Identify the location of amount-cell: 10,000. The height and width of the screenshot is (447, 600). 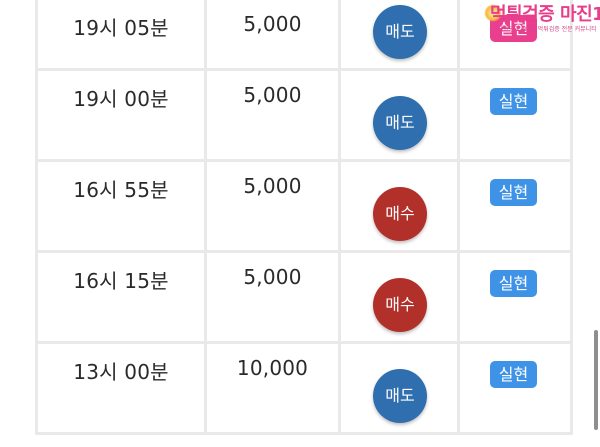
(274, 388).